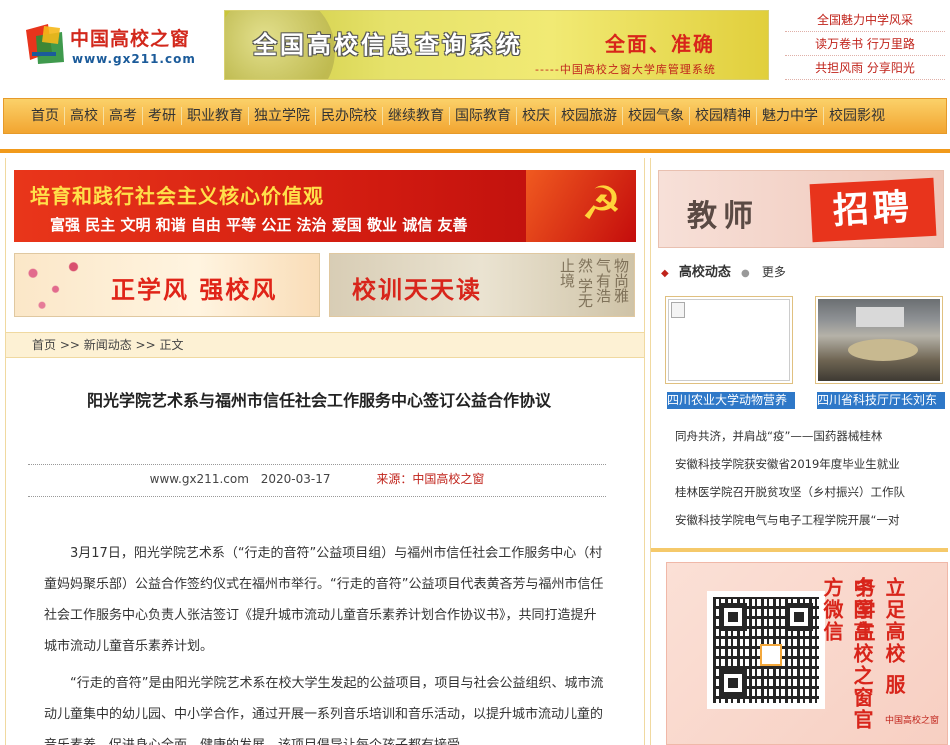 This screenshot has width=950, height=745. What do you see at coordinates (282, 116) in the screenshot?
I see `nav-independent: 独立学院` at bounding box center [282, 116].